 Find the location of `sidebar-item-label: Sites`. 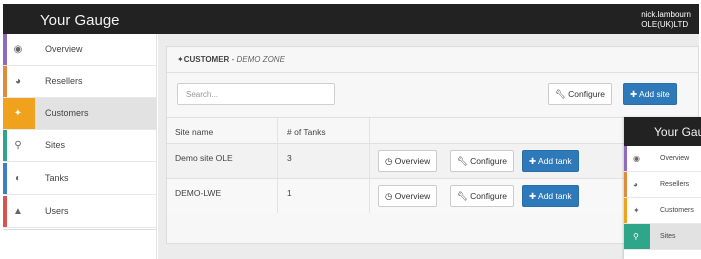

sidebar-item-label: Sites is located at coordinates (55, 145).